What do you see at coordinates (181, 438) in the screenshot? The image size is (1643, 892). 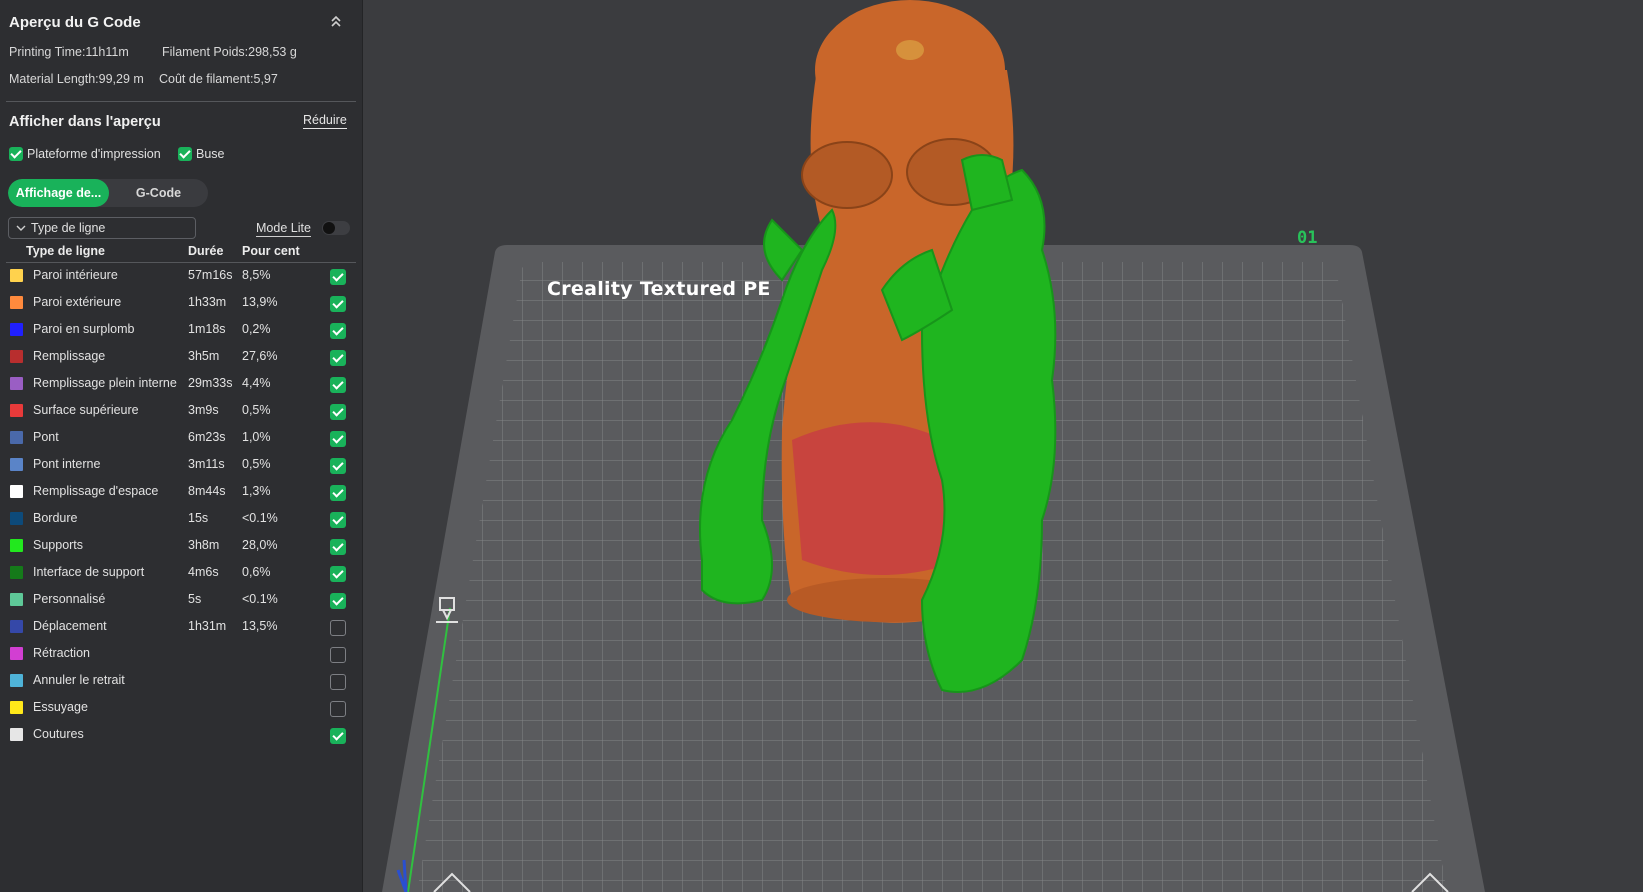 I see `table-row: Pont 6m23s 1,0%` at bounding box center [181, 438].